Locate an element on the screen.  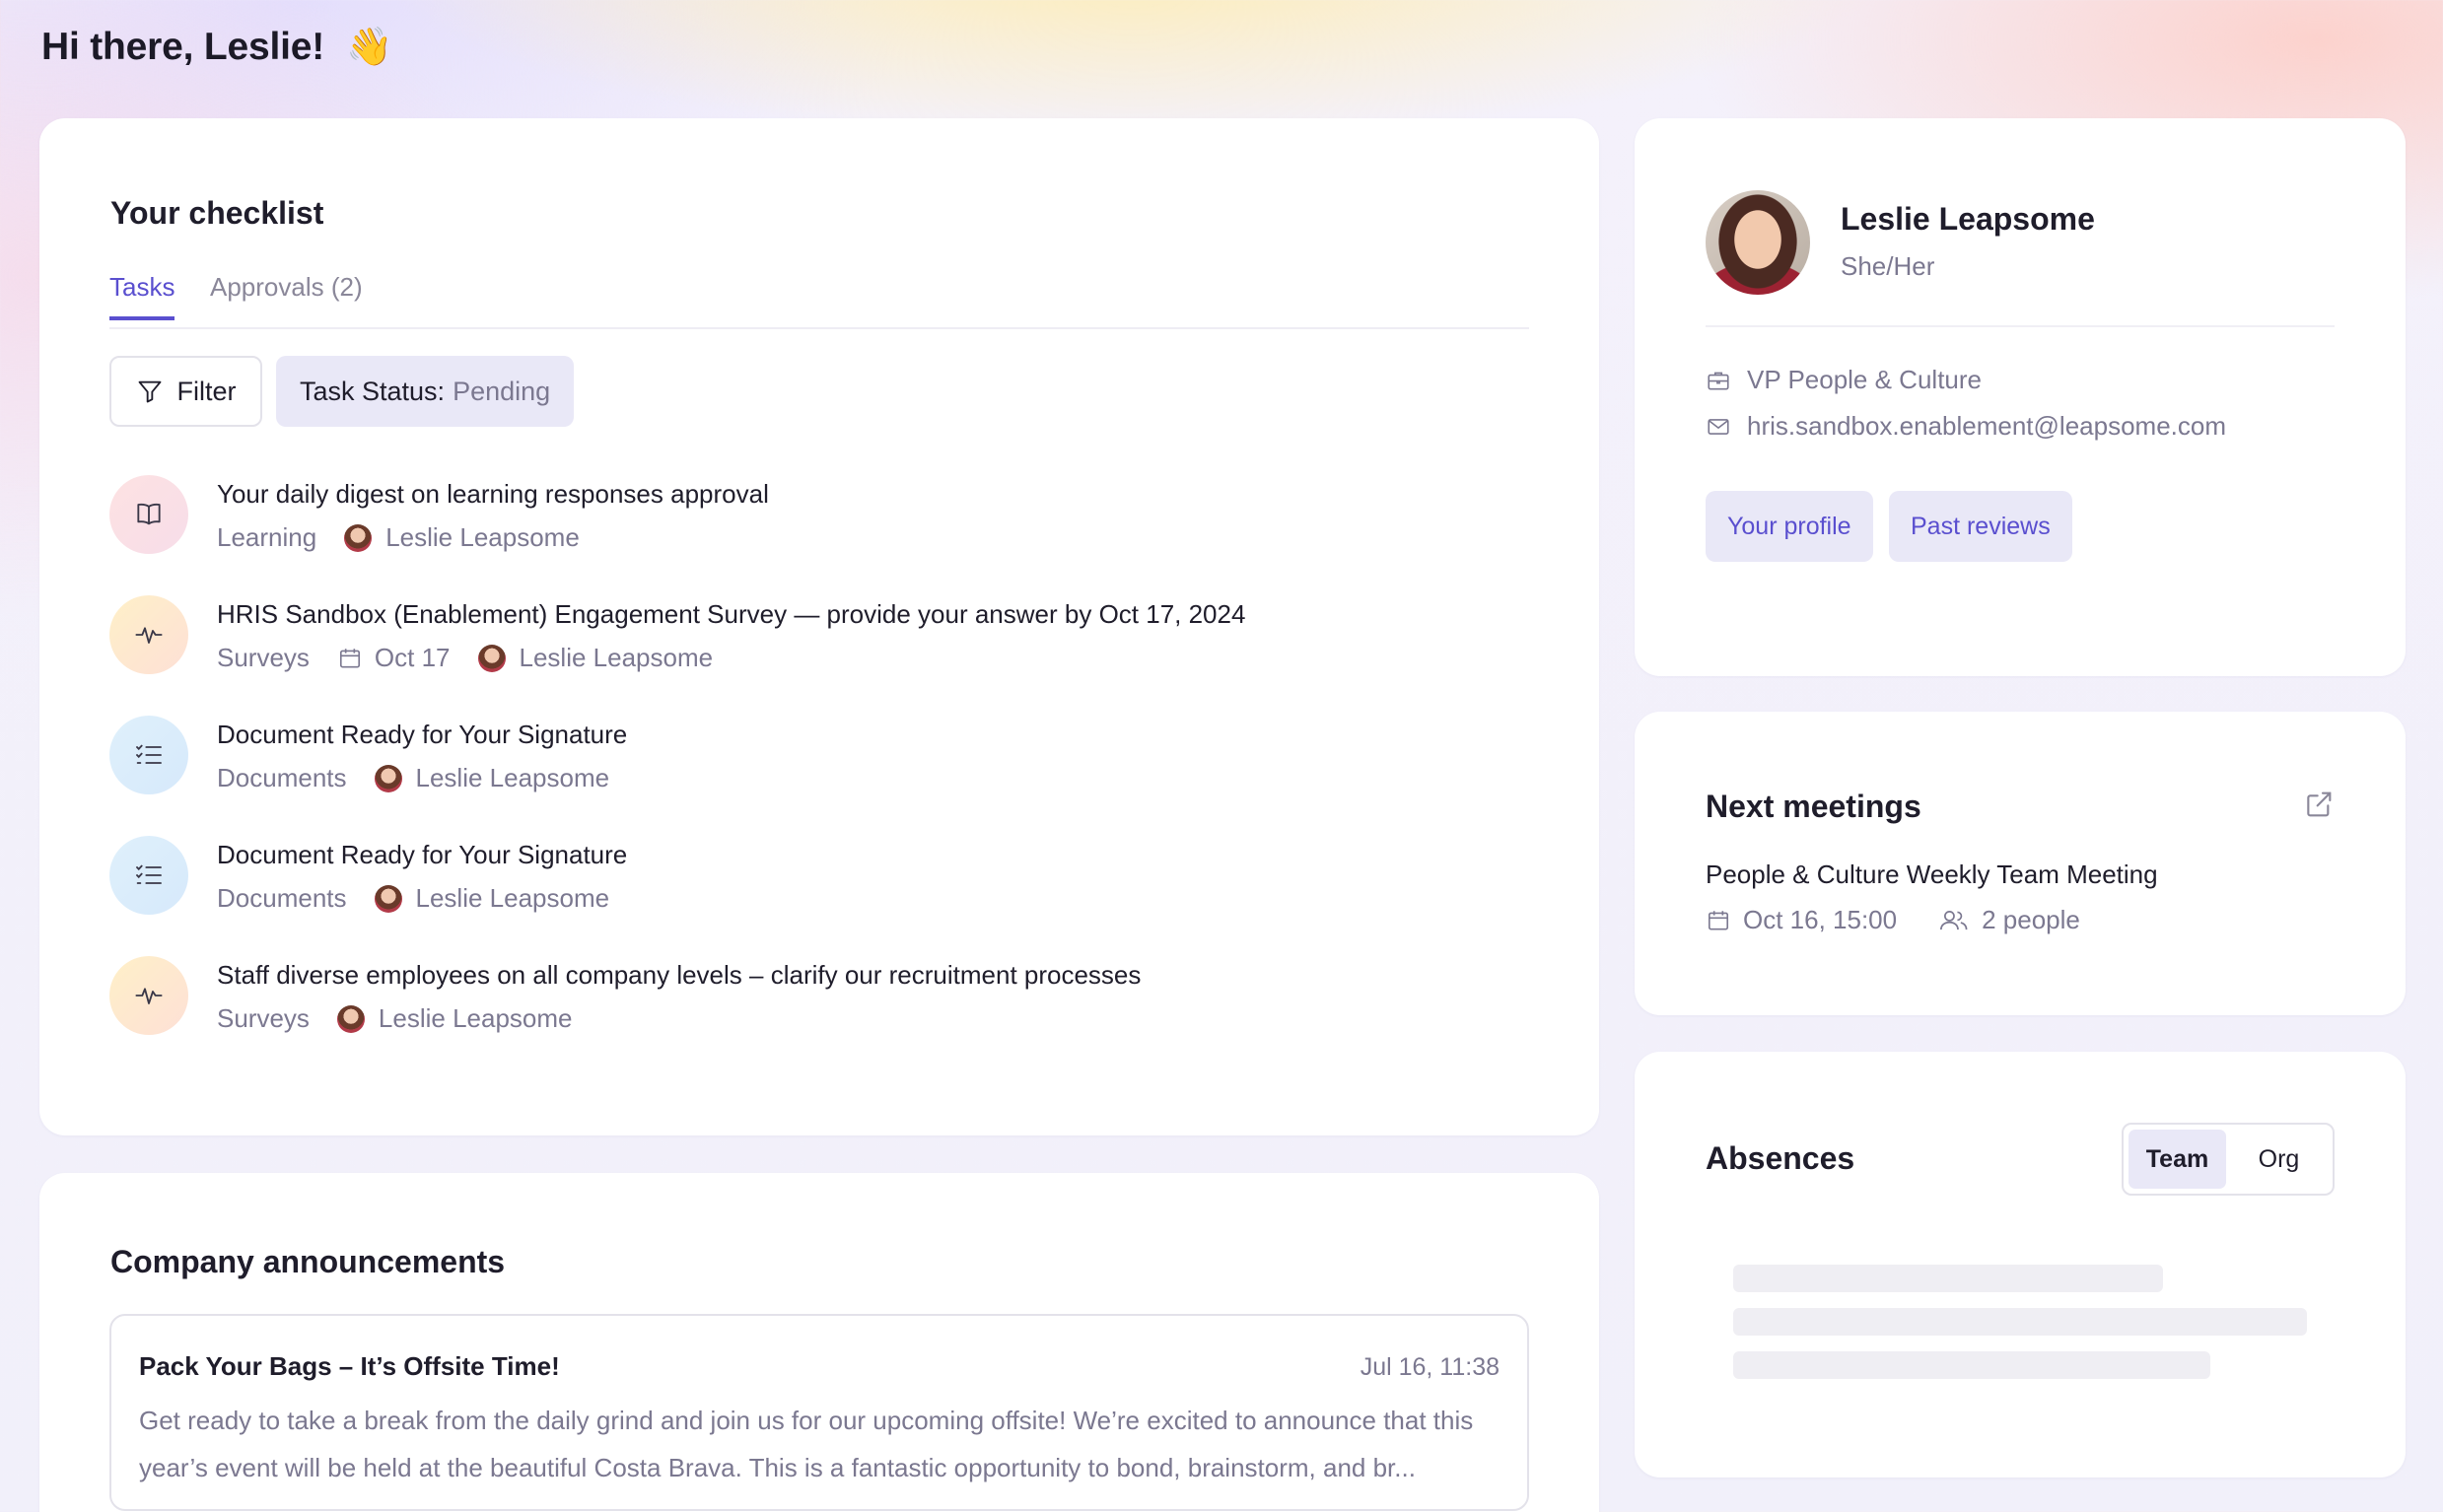
book-icon is located at coordinates (149, 514).